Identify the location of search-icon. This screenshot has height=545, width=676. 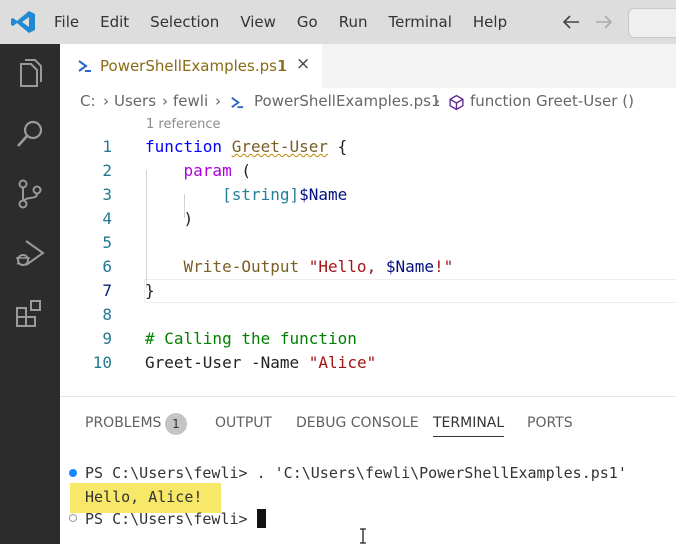
(30, 134).